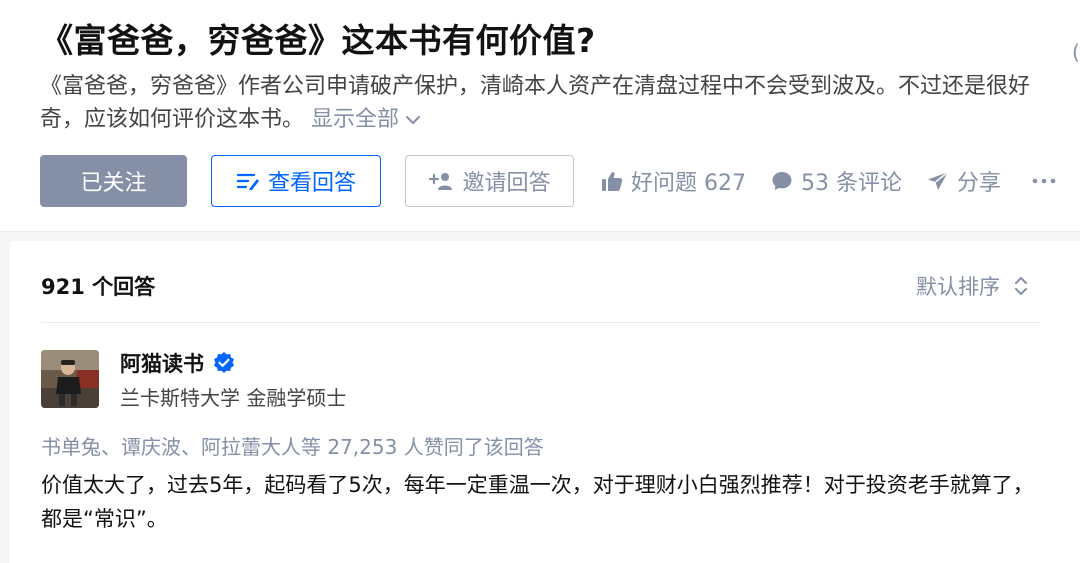  I want to click on chevron-down-icon, so click(413, 120).